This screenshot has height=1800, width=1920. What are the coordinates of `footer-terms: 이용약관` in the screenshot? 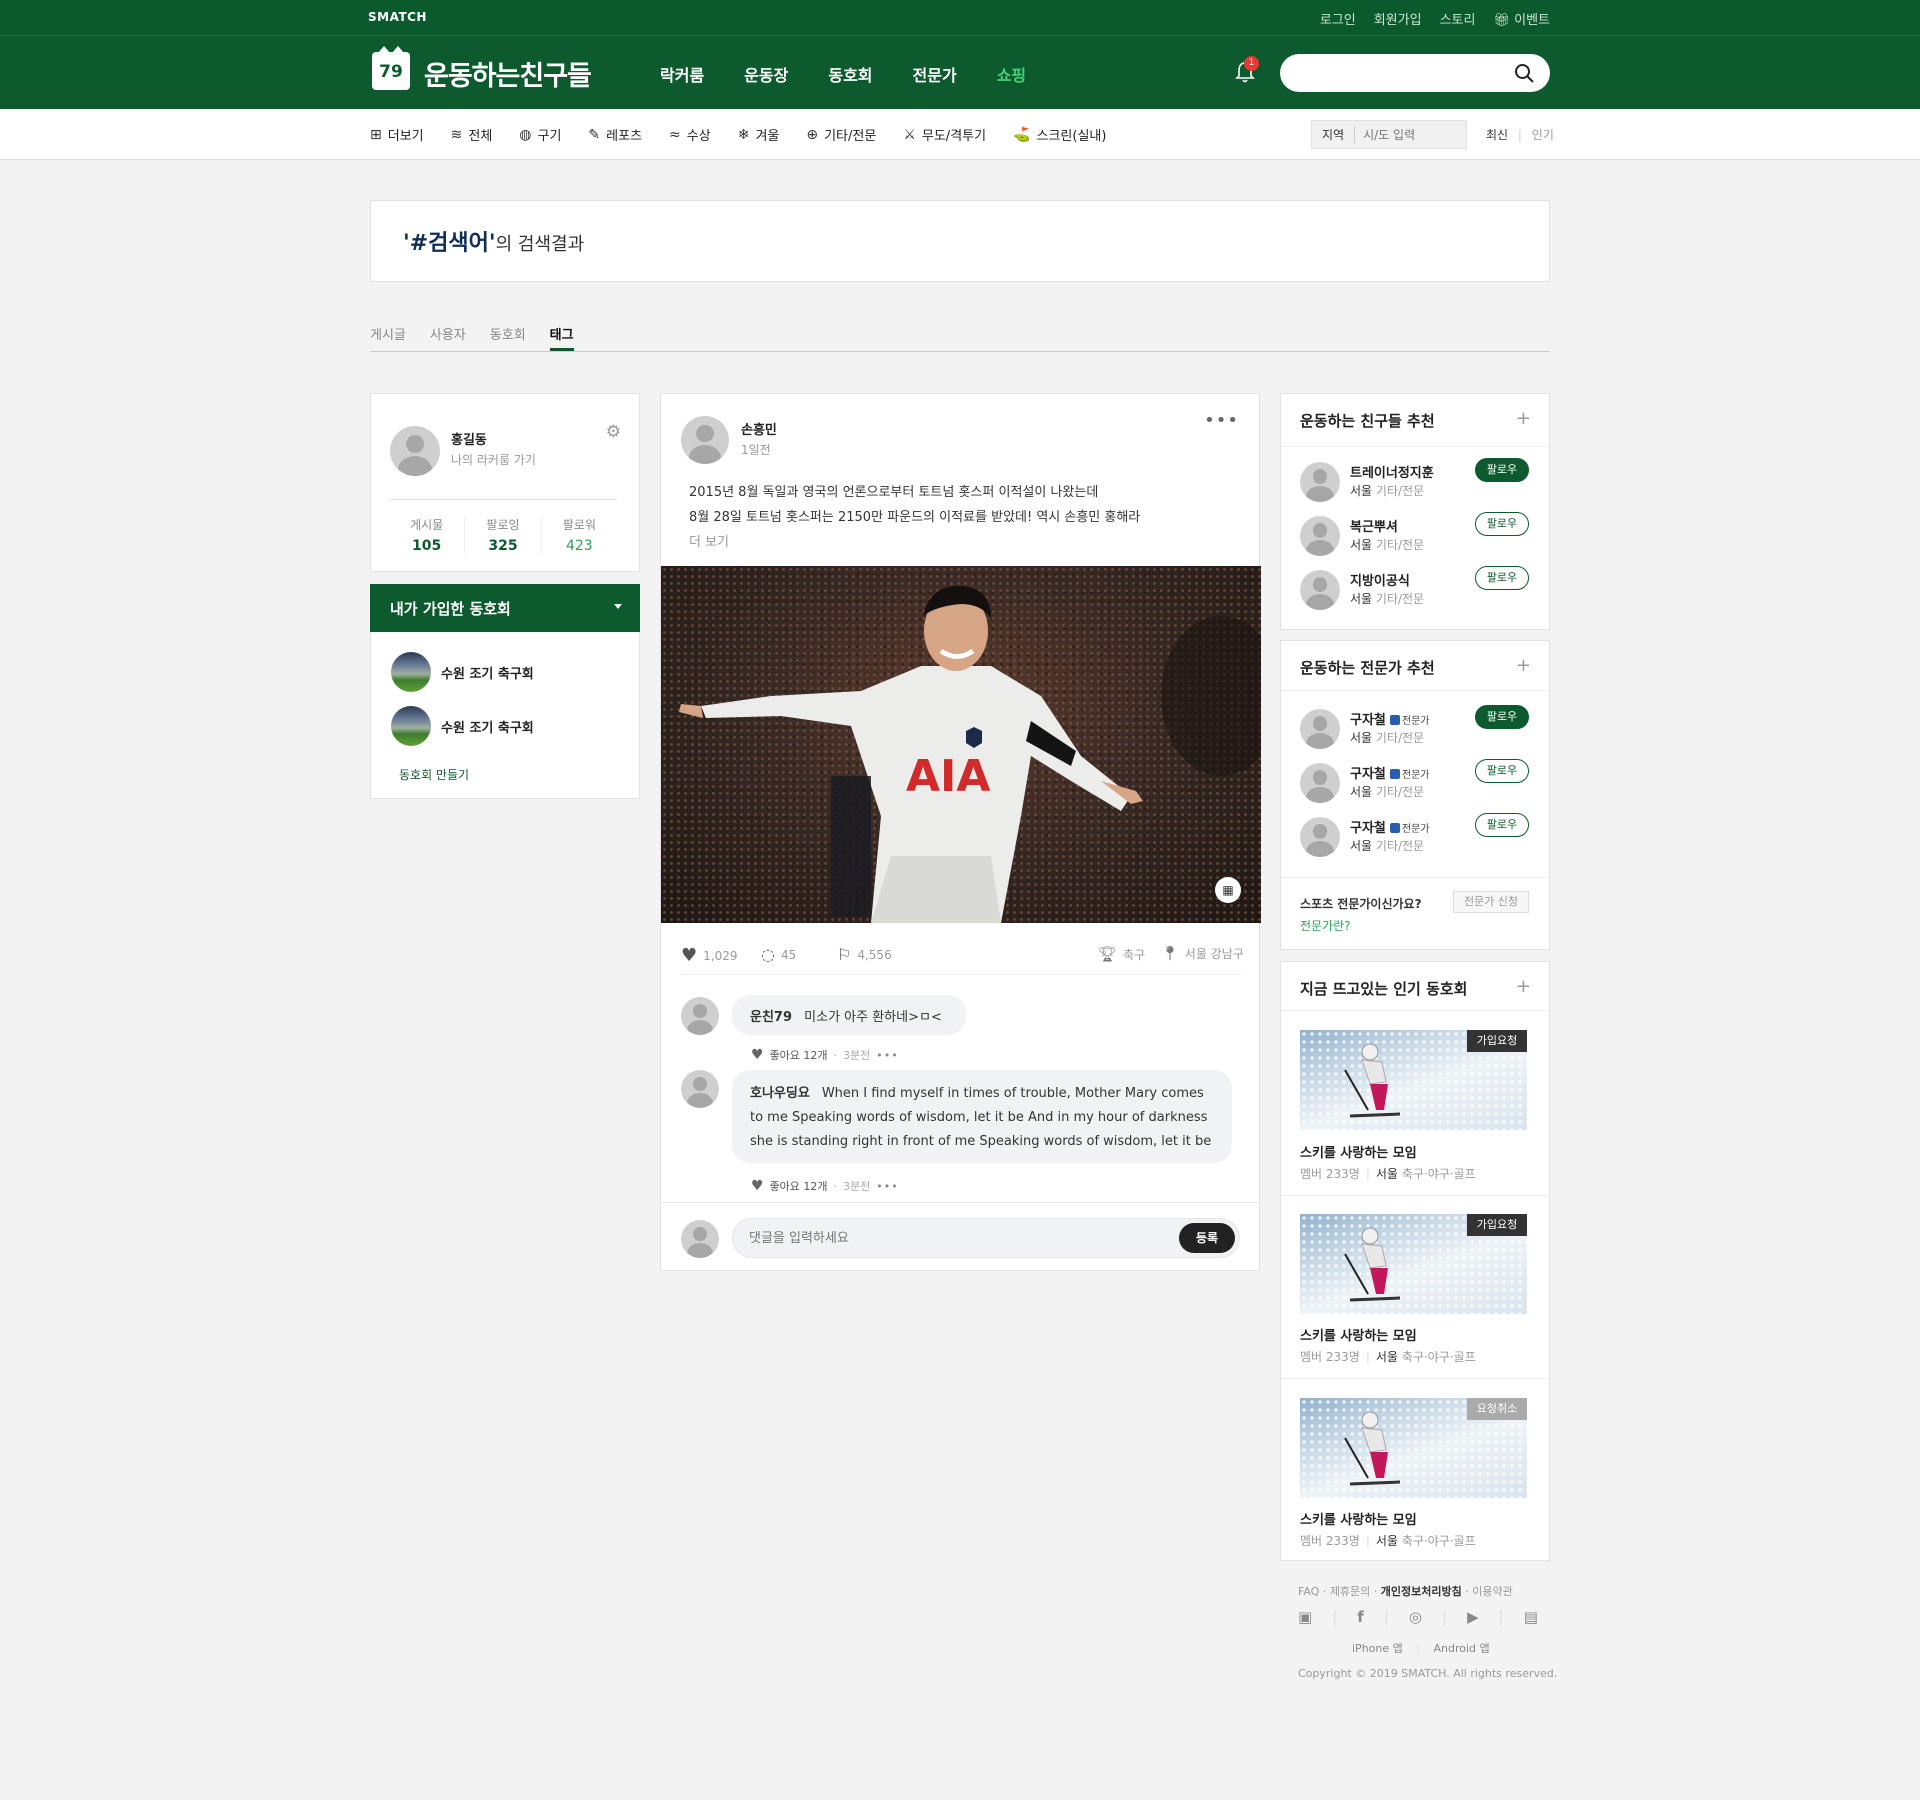 It's located at (1492, 1591).